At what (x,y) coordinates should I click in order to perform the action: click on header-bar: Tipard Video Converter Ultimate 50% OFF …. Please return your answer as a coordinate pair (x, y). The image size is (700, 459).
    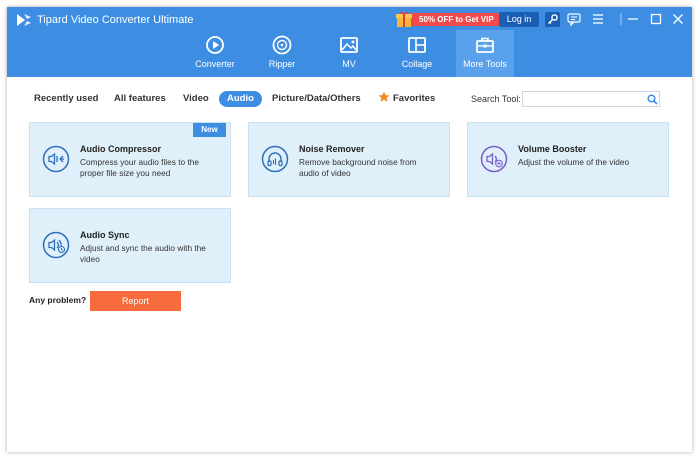
    Looking at the image, I should click on (349, 42).